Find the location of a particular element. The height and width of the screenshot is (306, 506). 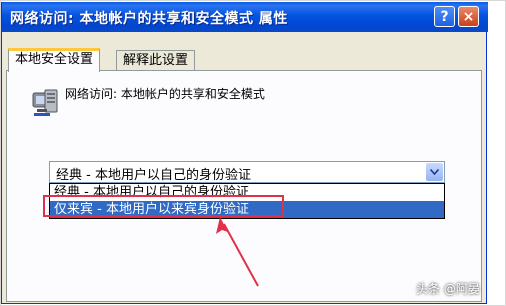

help-icon: ? is located at coordinates (444, 16).